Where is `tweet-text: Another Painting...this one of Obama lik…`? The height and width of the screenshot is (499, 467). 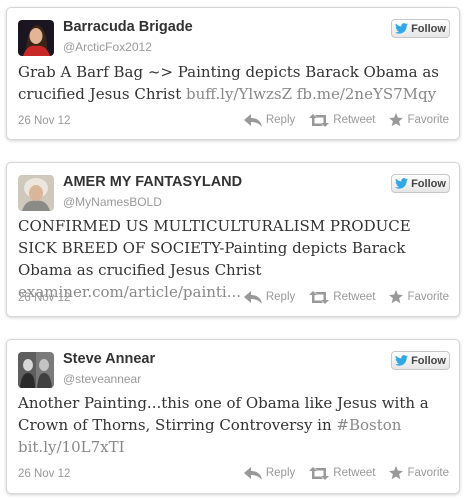
tweet-text: Another Painting...this one of Obama lik… is located at coordinates (233, 425).